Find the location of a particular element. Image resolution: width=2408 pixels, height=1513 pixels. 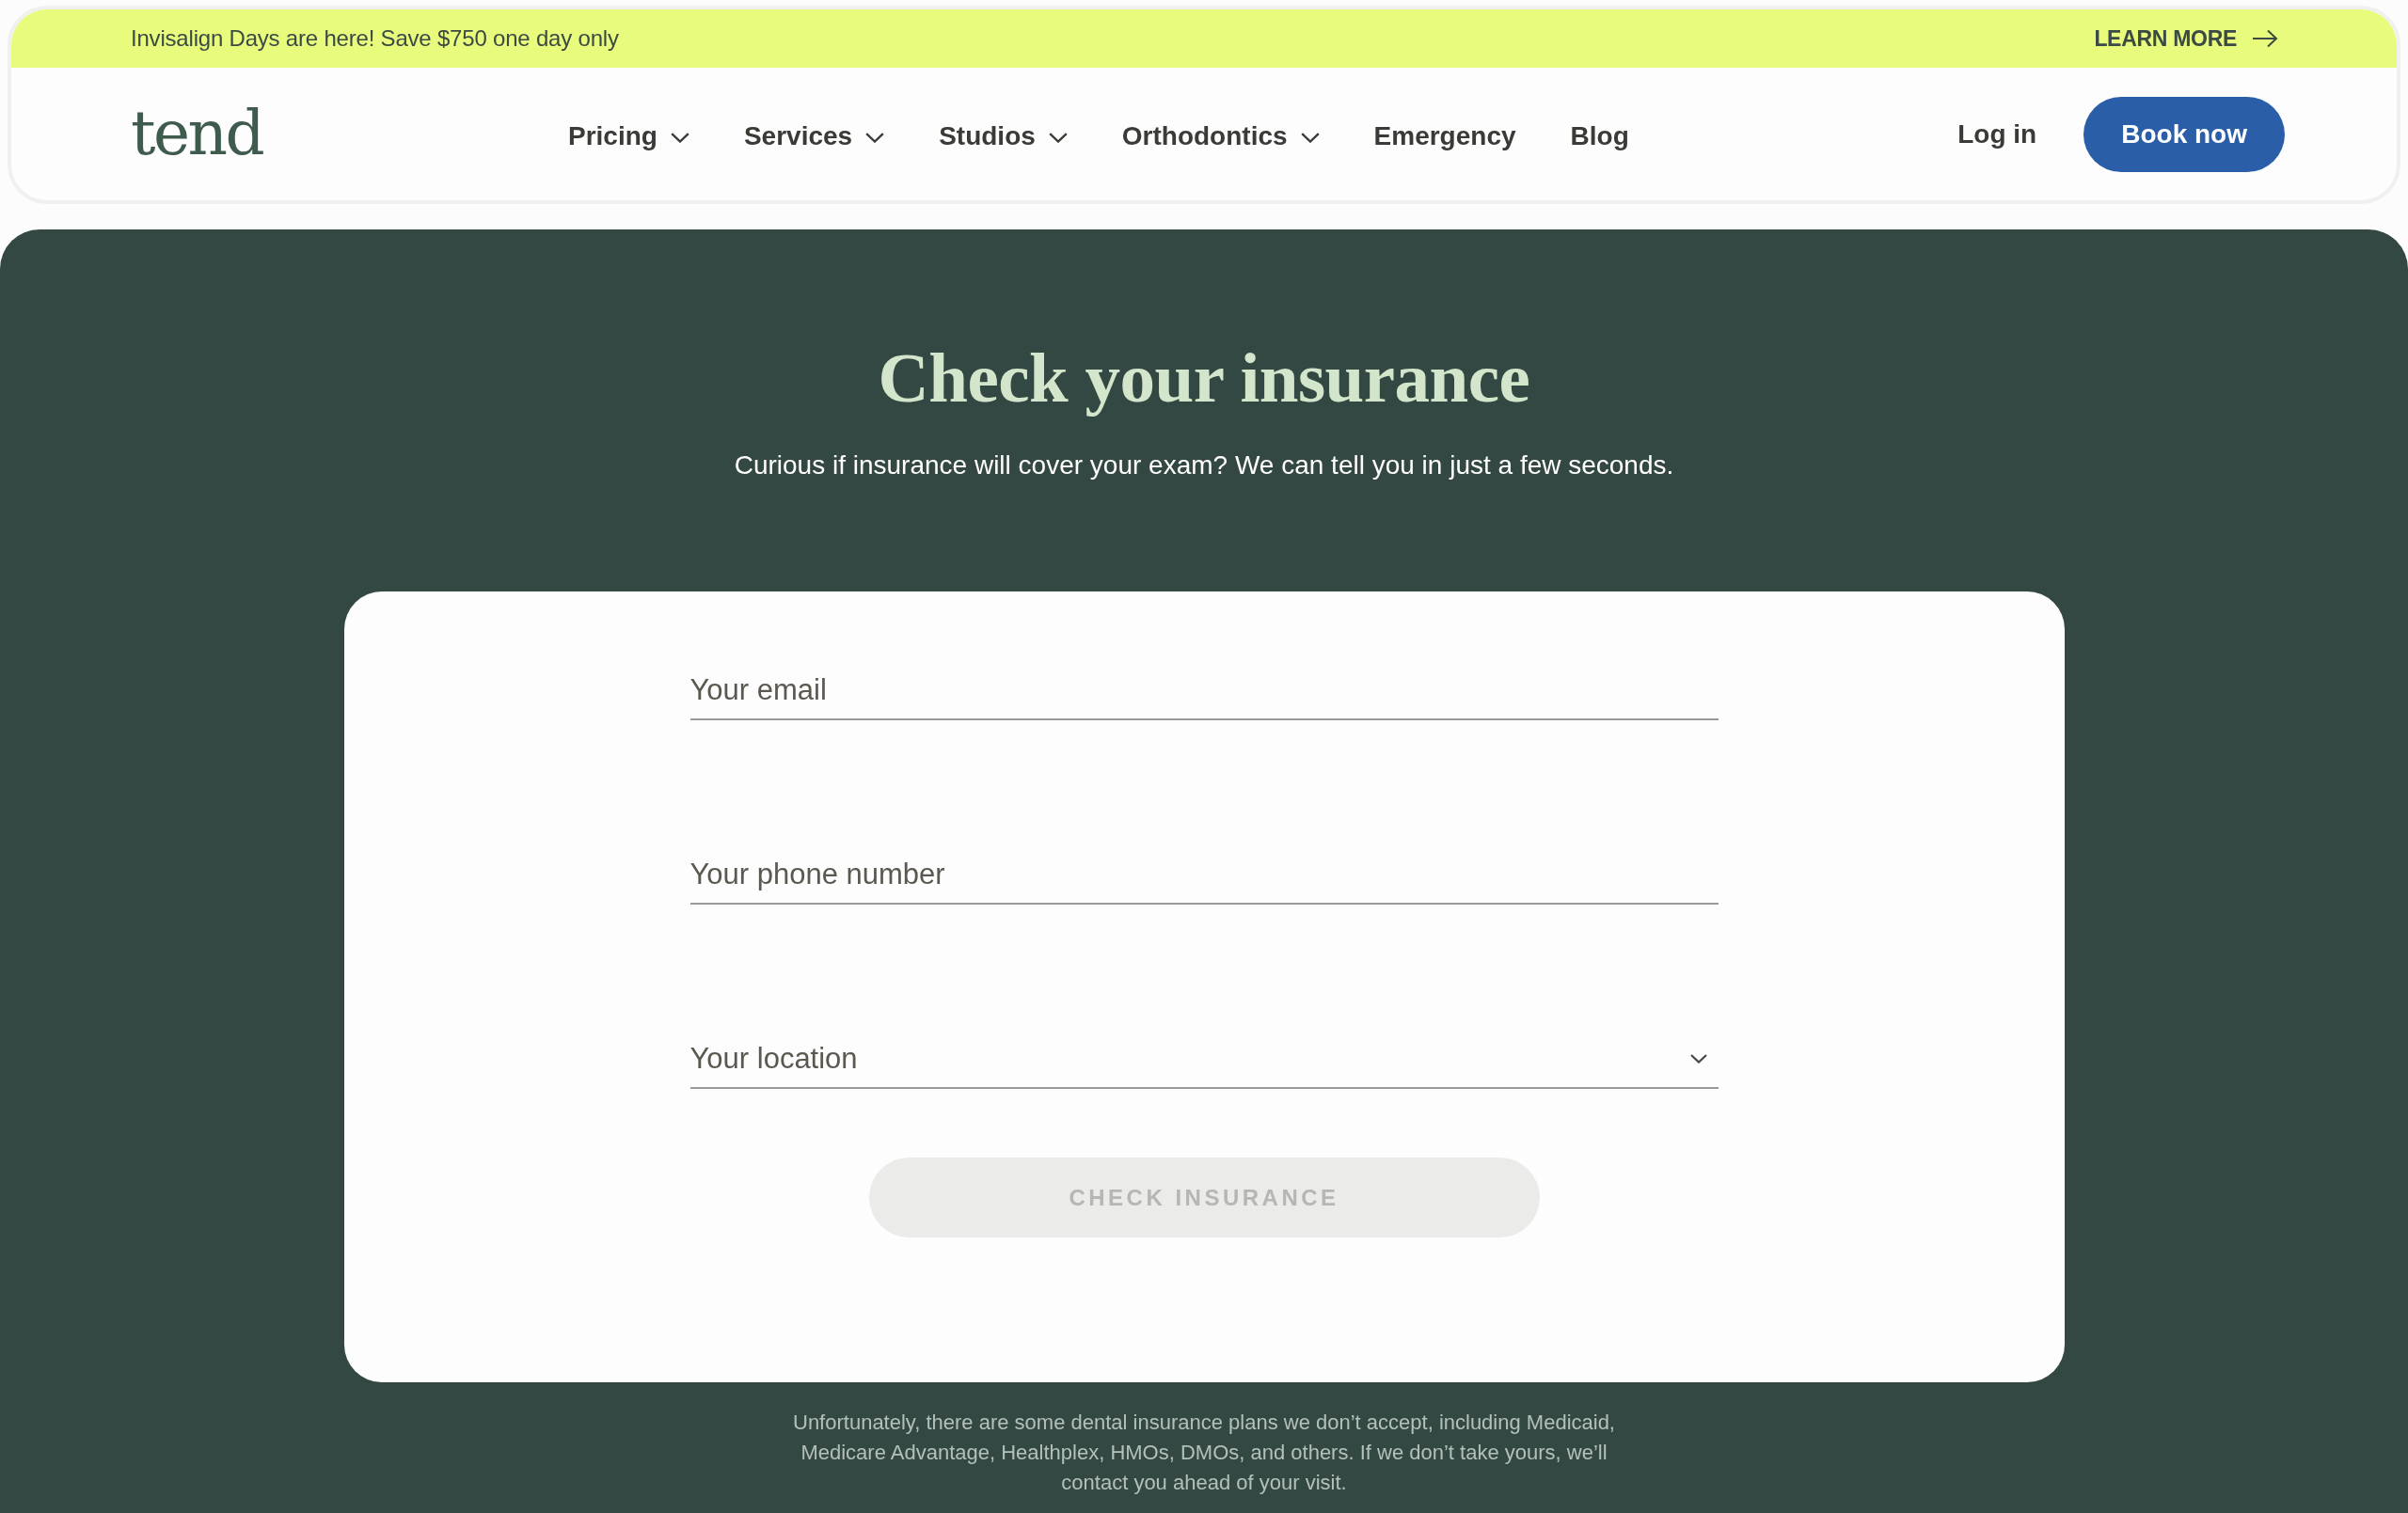

nav-menu-item: Pricing is located at coordinates (629, 135).